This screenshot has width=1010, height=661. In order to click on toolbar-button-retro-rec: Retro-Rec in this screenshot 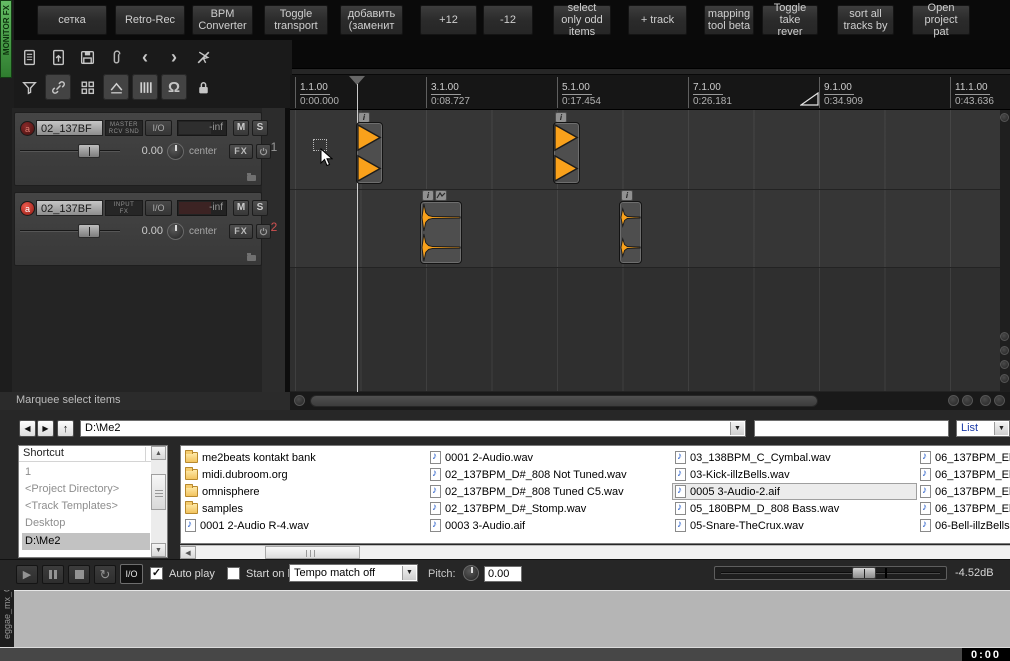, I will do `click(150, 20)`.